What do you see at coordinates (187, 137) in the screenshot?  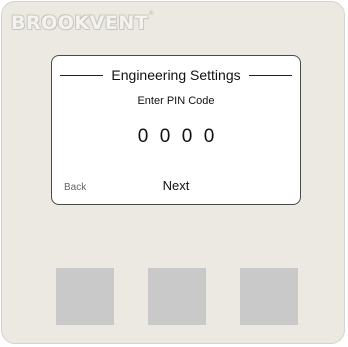 I see `pin-digit-3: 0` at bounding box center [187, 137].